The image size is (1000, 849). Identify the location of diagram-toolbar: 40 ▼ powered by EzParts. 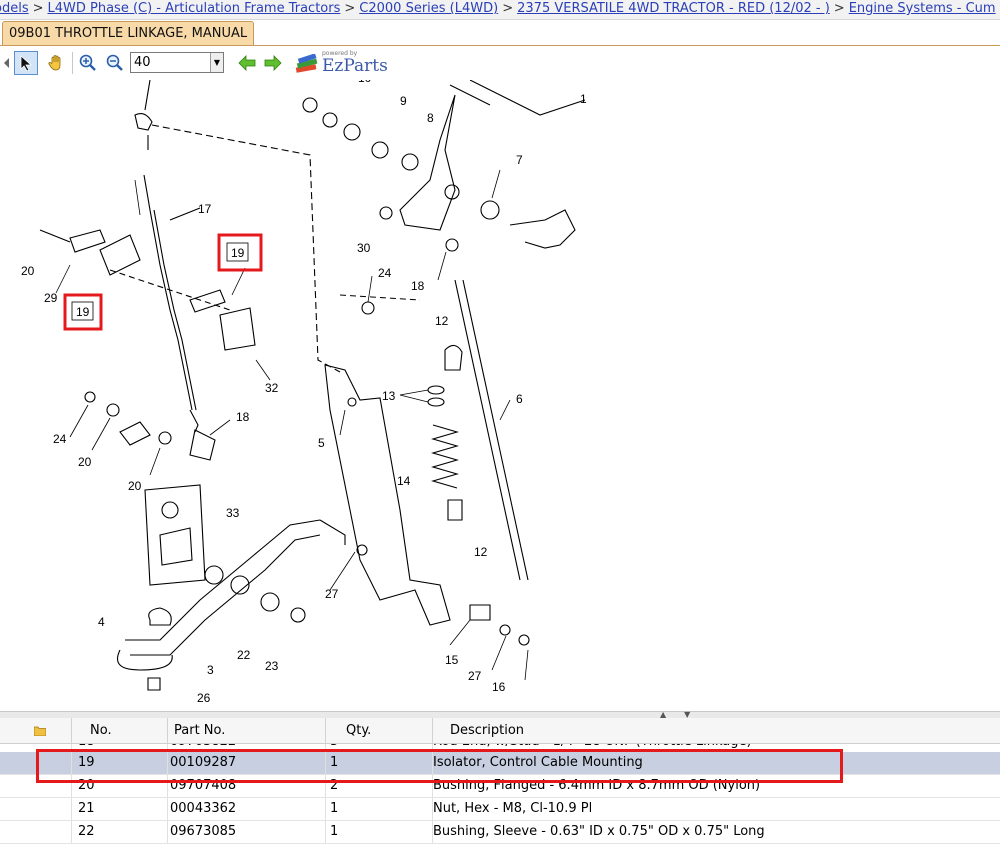
(196, 63).